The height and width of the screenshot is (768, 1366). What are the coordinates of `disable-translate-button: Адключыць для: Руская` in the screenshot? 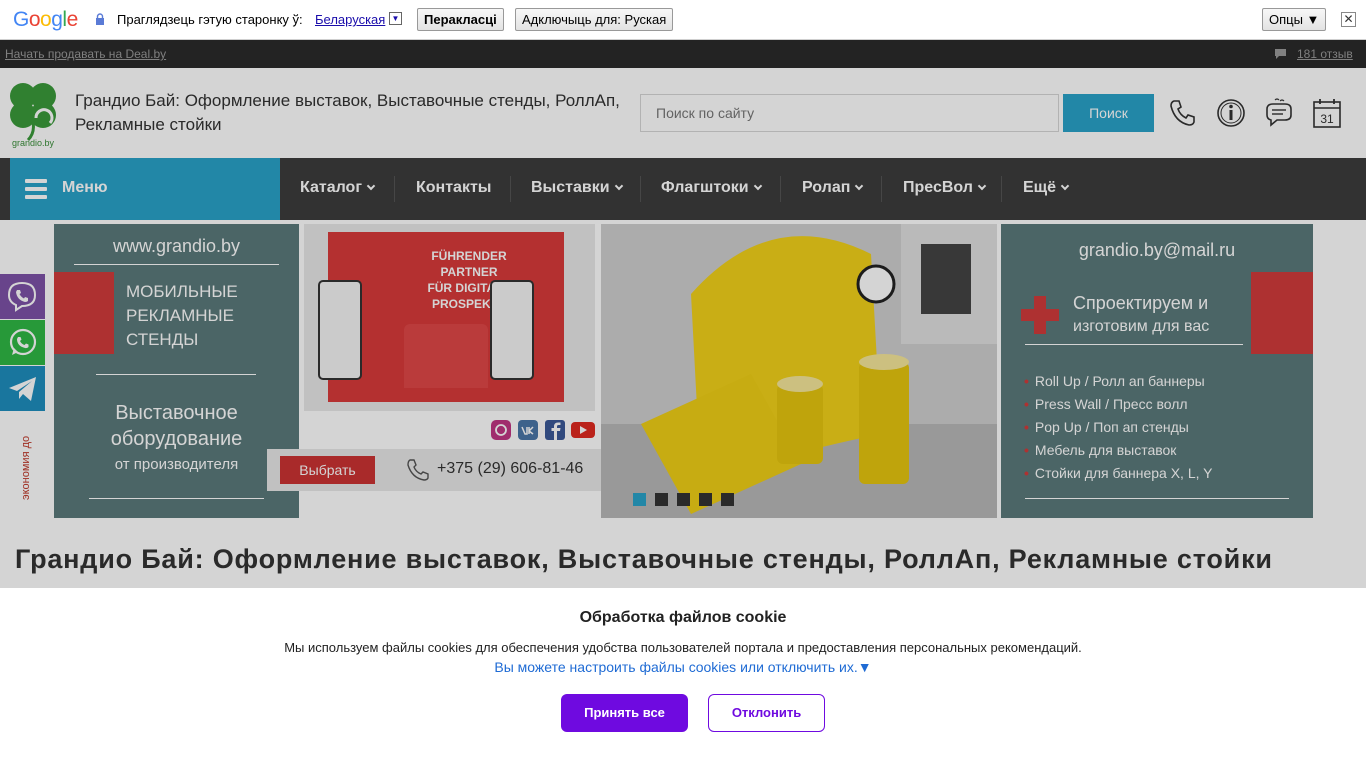 It's located at (594, 19).